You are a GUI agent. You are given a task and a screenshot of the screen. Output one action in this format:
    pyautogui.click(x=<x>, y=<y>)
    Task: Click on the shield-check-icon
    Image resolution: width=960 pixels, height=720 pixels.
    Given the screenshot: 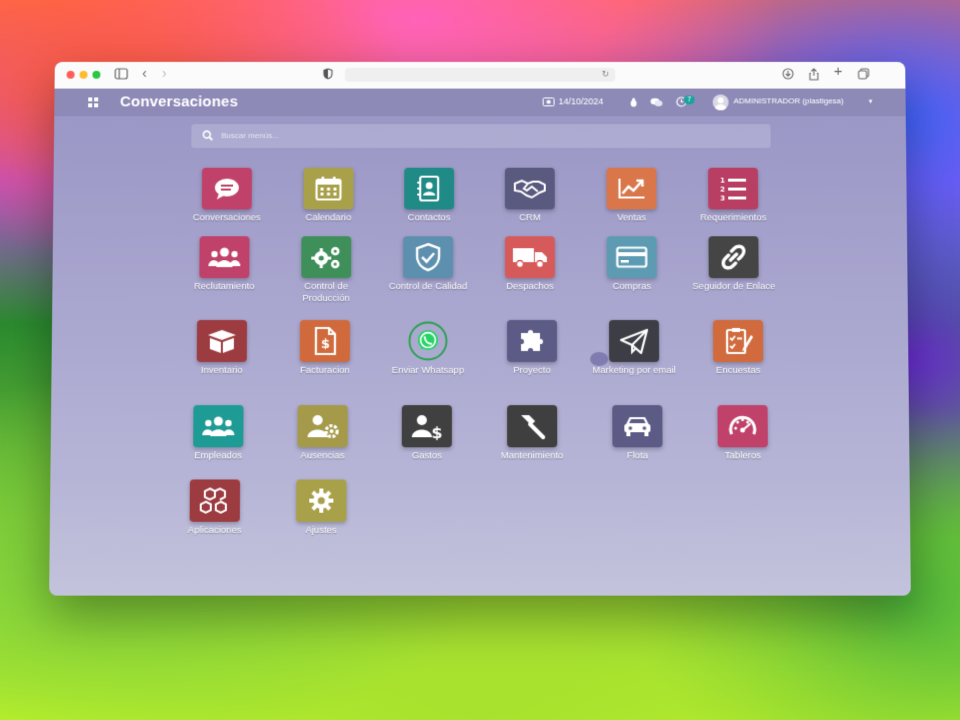 What is the action you would take?
    pyautogui.click(x=428, y=257)
    